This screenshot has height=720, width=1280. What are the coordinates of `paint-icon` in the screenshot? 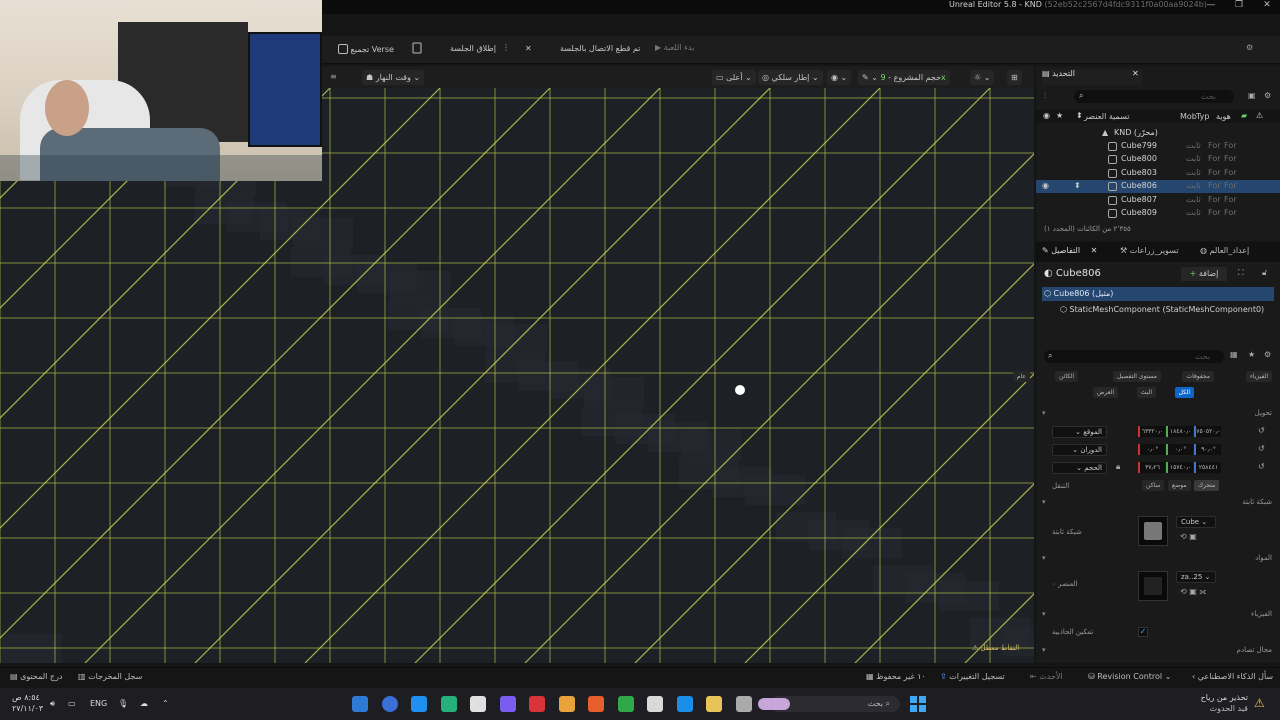 It's located at (360, 704).